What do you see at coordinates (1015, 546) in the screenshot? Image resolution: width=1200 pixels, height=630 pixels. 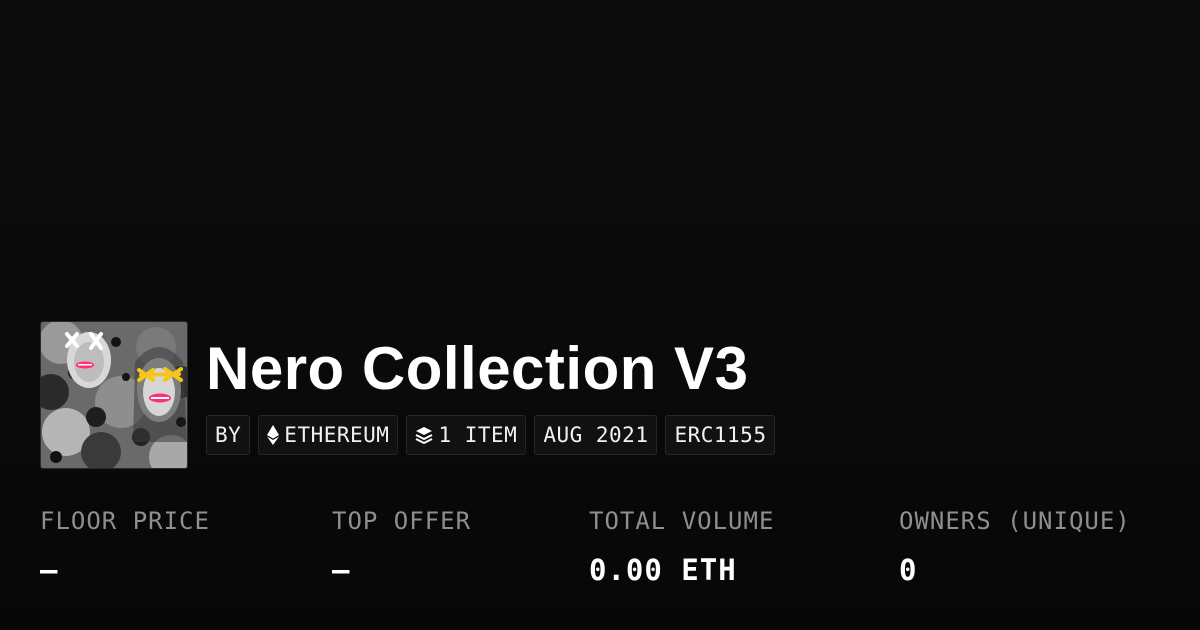 I see `stat-owners: OWNERS (UNIQUE) 0` at bounding box center [1015, 546].